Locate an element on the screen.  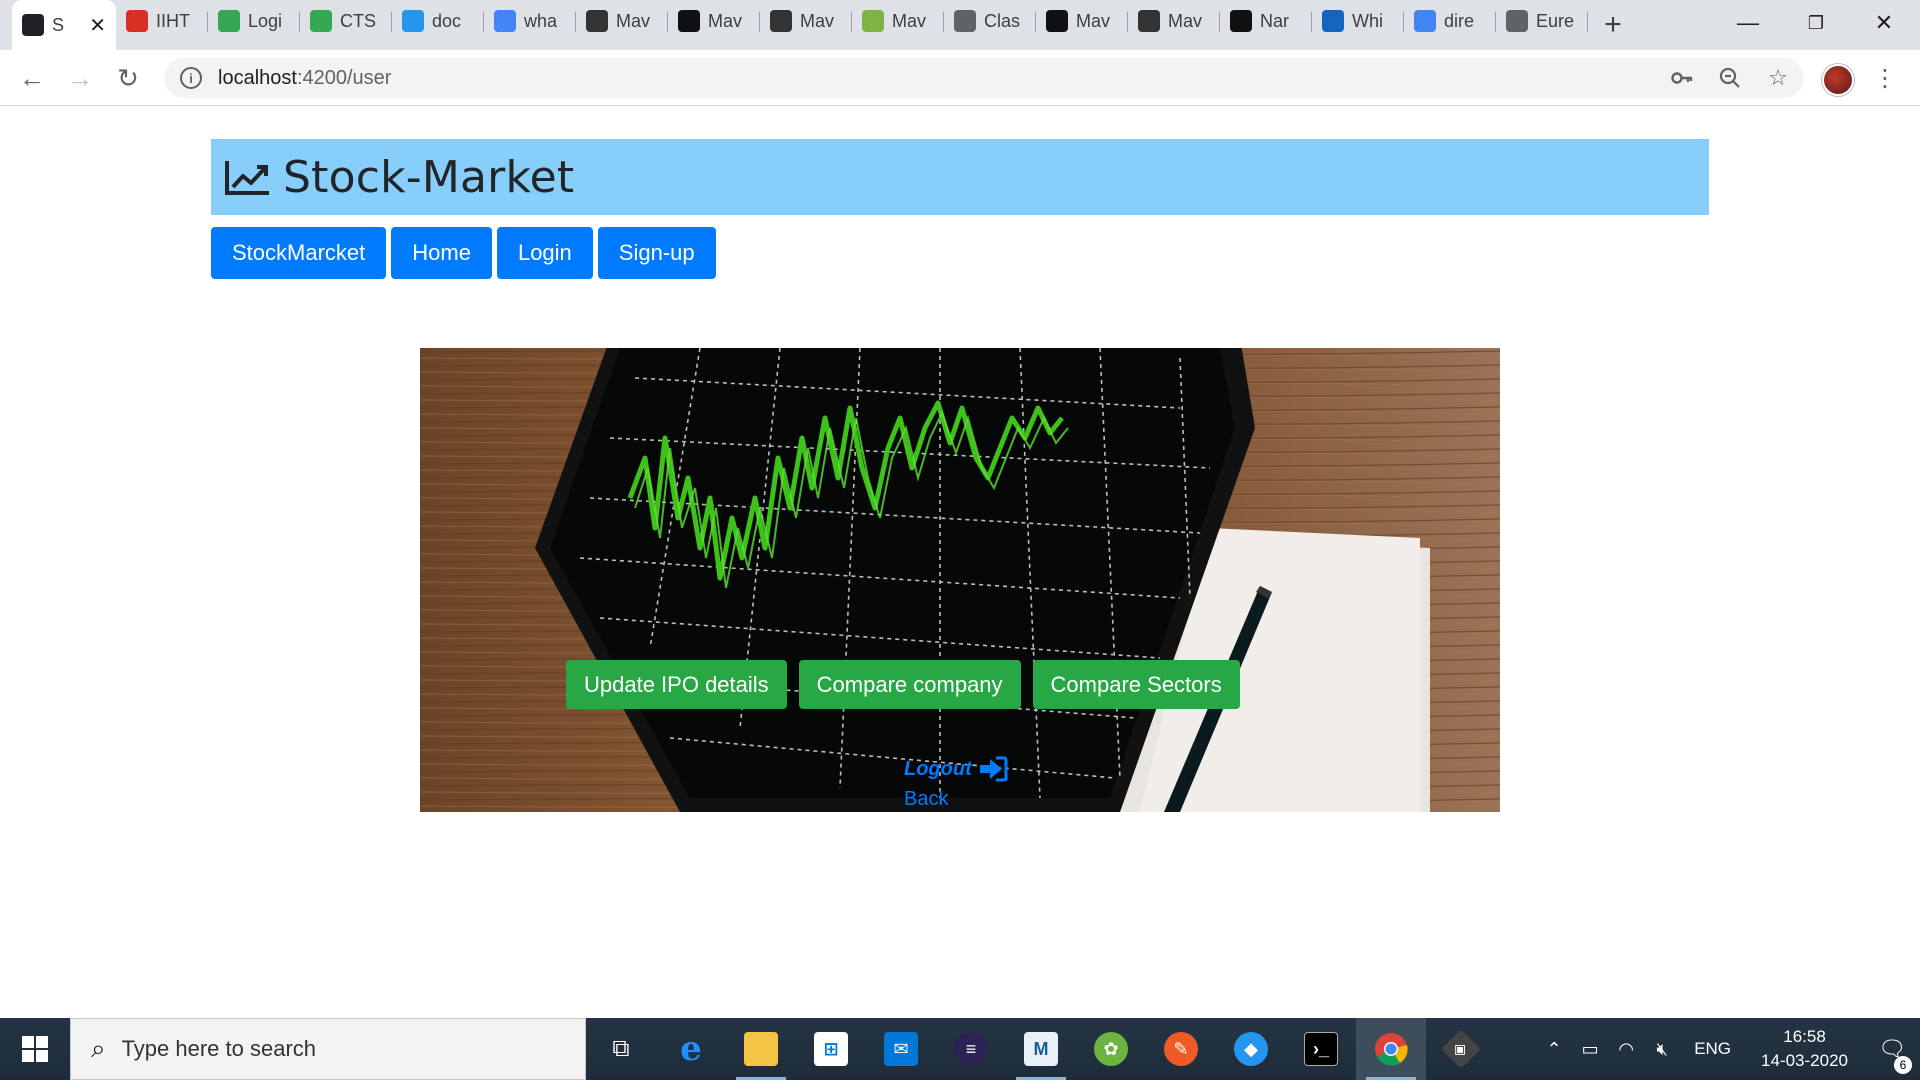
new-tab-button: + is located at coordinates (1613, 25).